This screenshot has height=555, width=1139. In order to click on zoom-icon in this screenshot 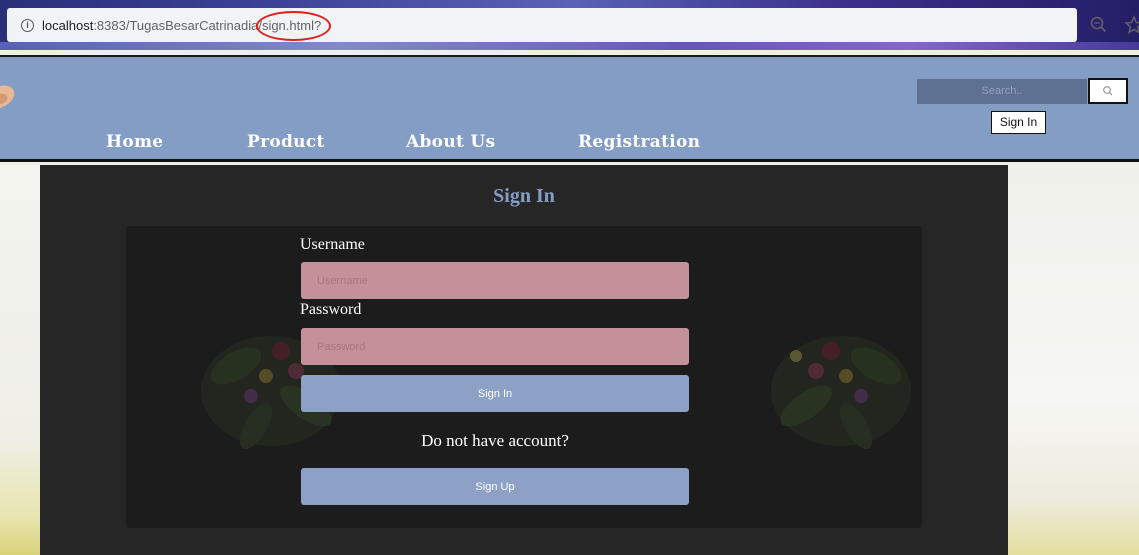, I will do `click(1099, 25)`.